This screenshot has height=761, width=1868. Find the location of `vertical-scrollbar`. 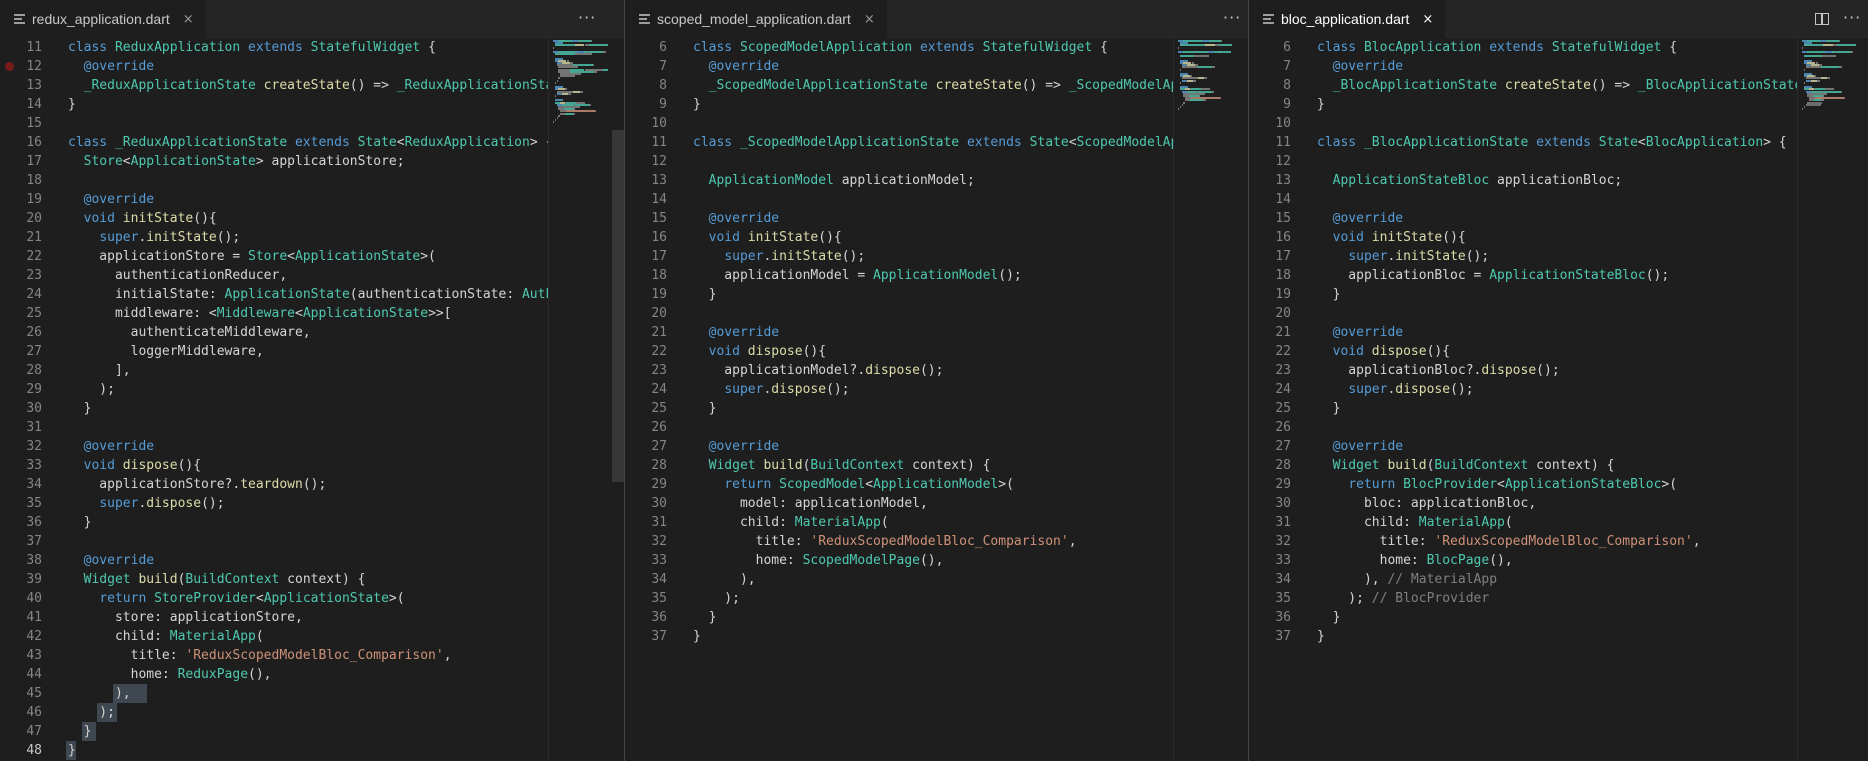

vertical-scrollbar is located at coordinates (618, 399).